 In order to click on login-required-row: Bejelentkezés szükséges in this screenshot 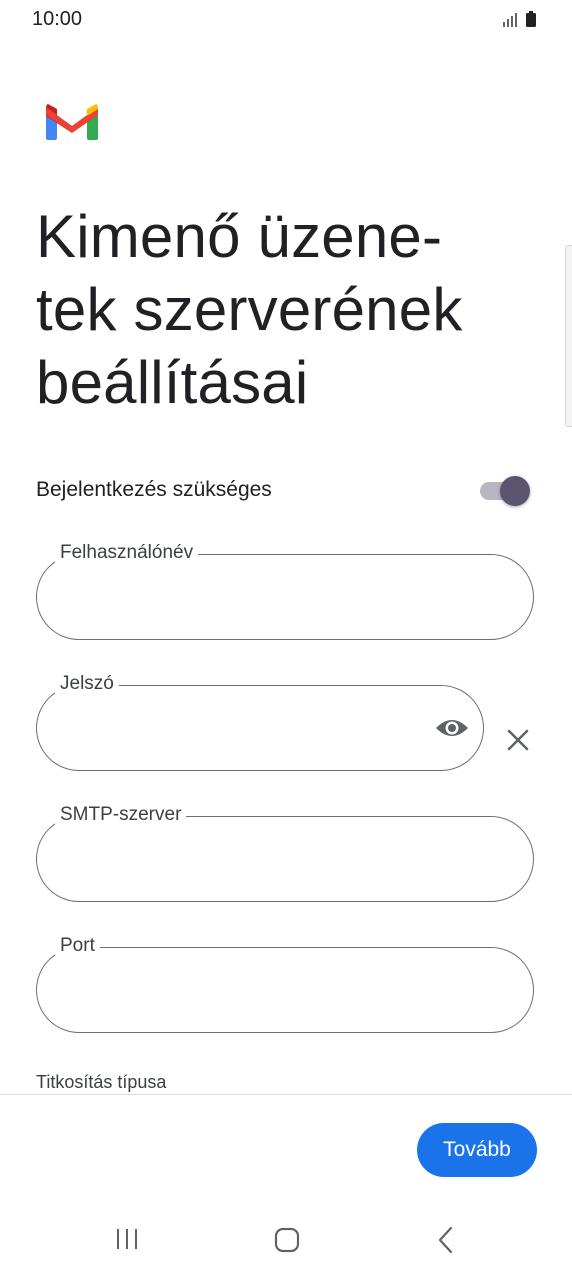, I will do `click(285, 491)`.